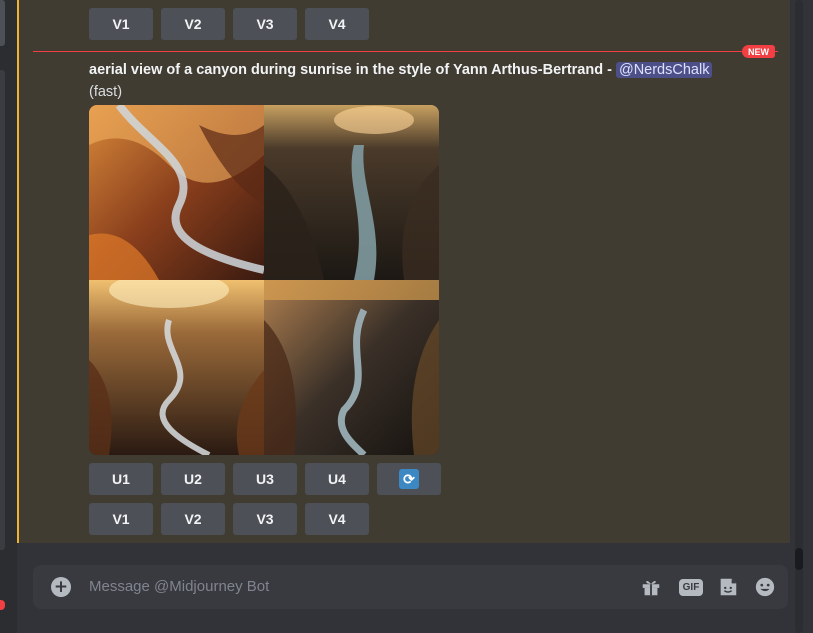  I want to click on scrollbar, so click(801, 316).